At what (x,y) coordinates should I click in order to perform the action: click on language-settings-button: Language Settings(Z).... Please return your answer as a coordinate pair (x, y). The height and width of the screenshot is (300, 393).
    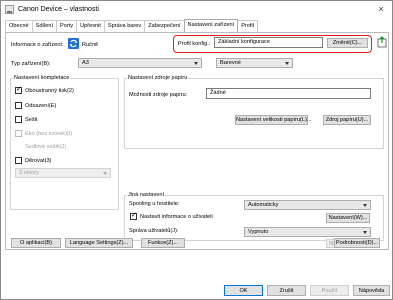
    Looking at the image, I should click on (99, 243).